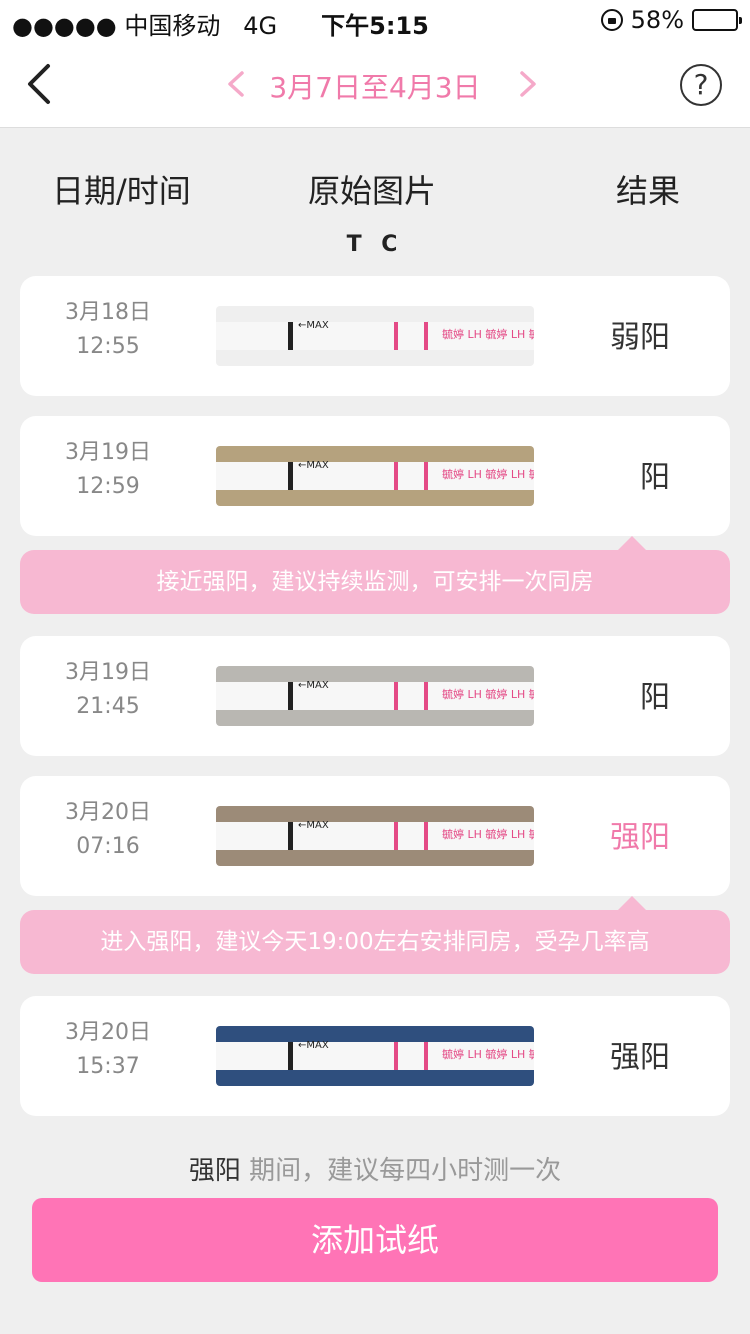 The image size is (750, 1334). Describe the element at coordinates (375, 935) in the screenshot. I see `advice-tip: 进入强阳，建议今天19:00左右安排同房，受孕几率高` at that location.